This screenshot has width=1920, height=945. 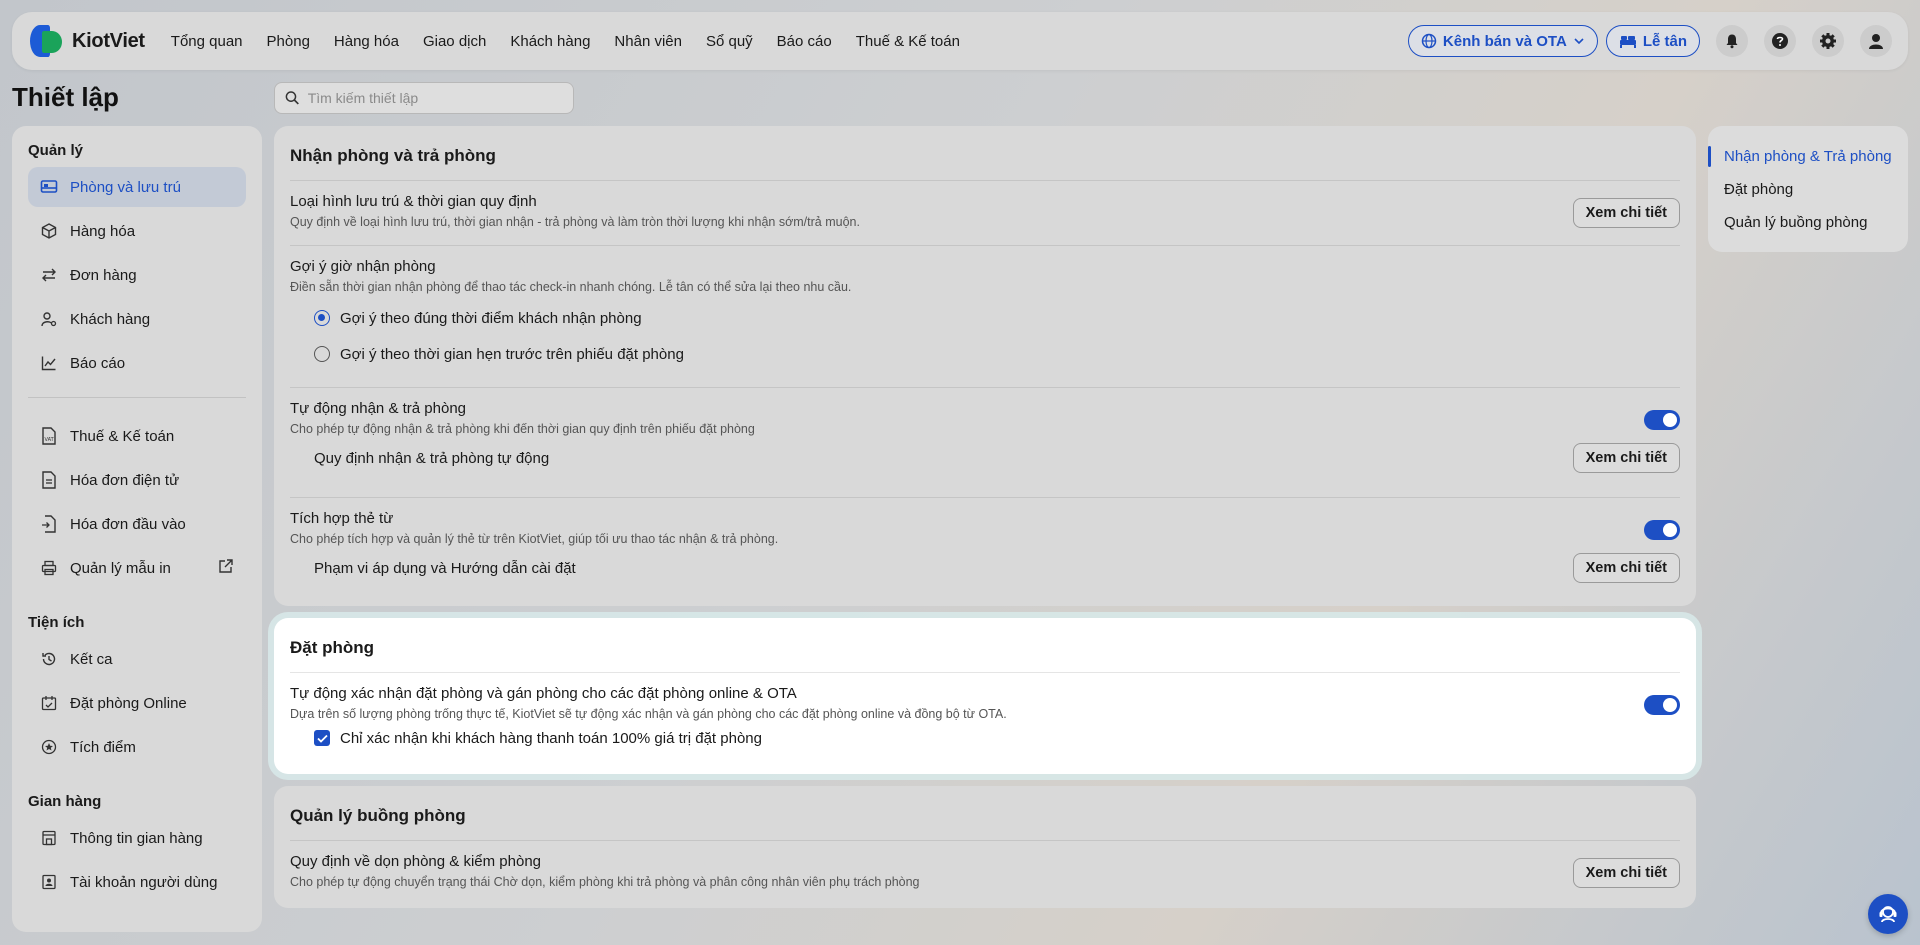 I want to click on page-title: Thiết lập, so click(x=65, y=97).